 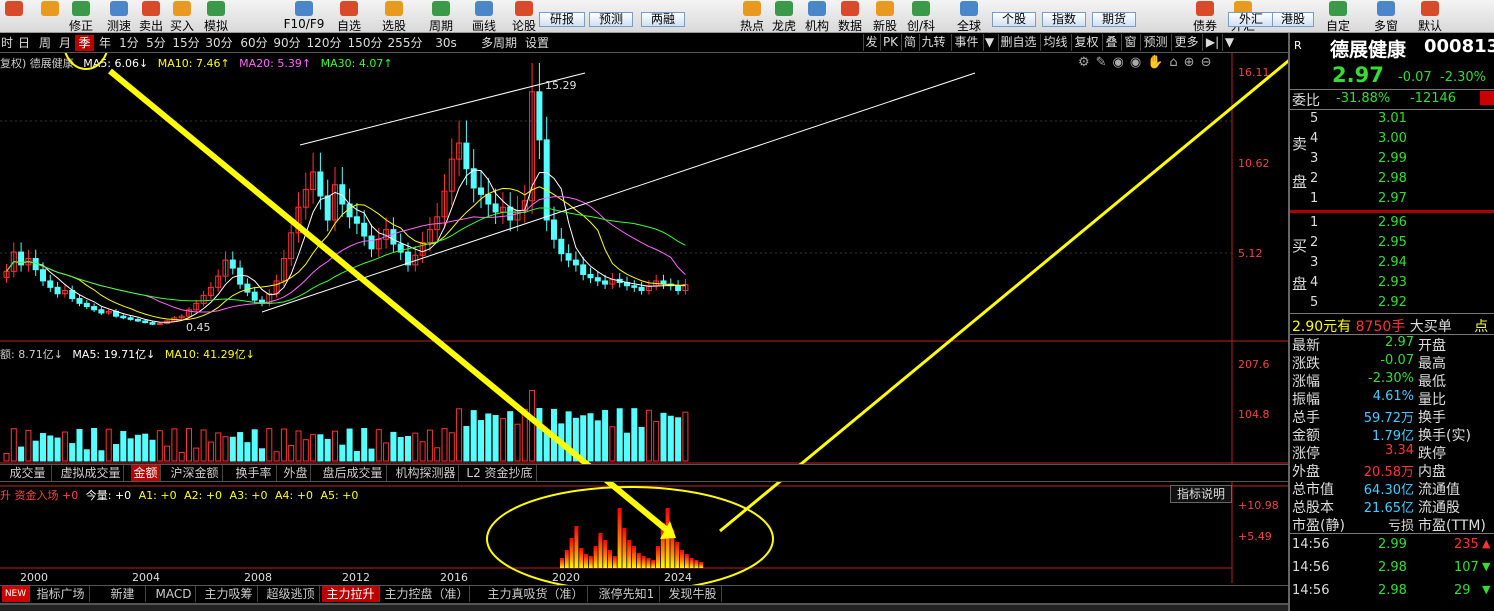 I want to click on indicator-tab: 主力吸筹, so click(x=229, y=594).